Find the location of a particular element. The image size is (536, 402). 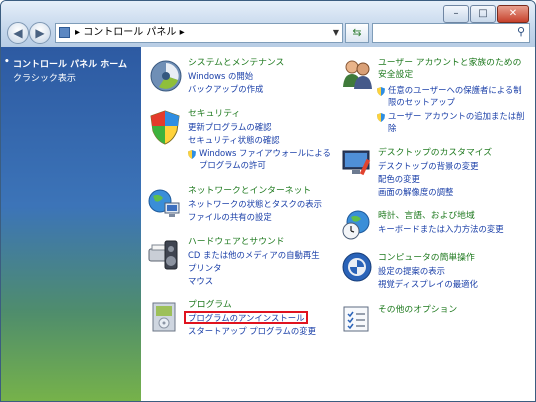

refresh-button: ⇆ is located at coordinates (357, 33).